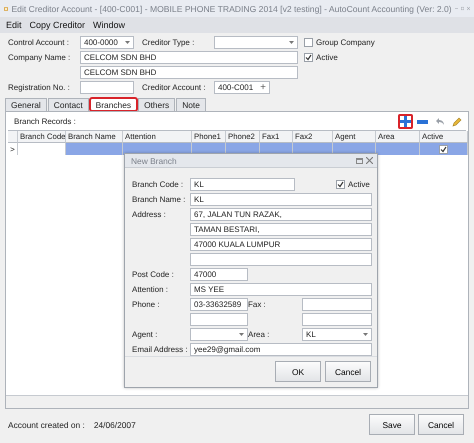 Image resolution: width=474 pixels, height=443 pixels. I want to click on field-label: Area :, so click(259, 334).